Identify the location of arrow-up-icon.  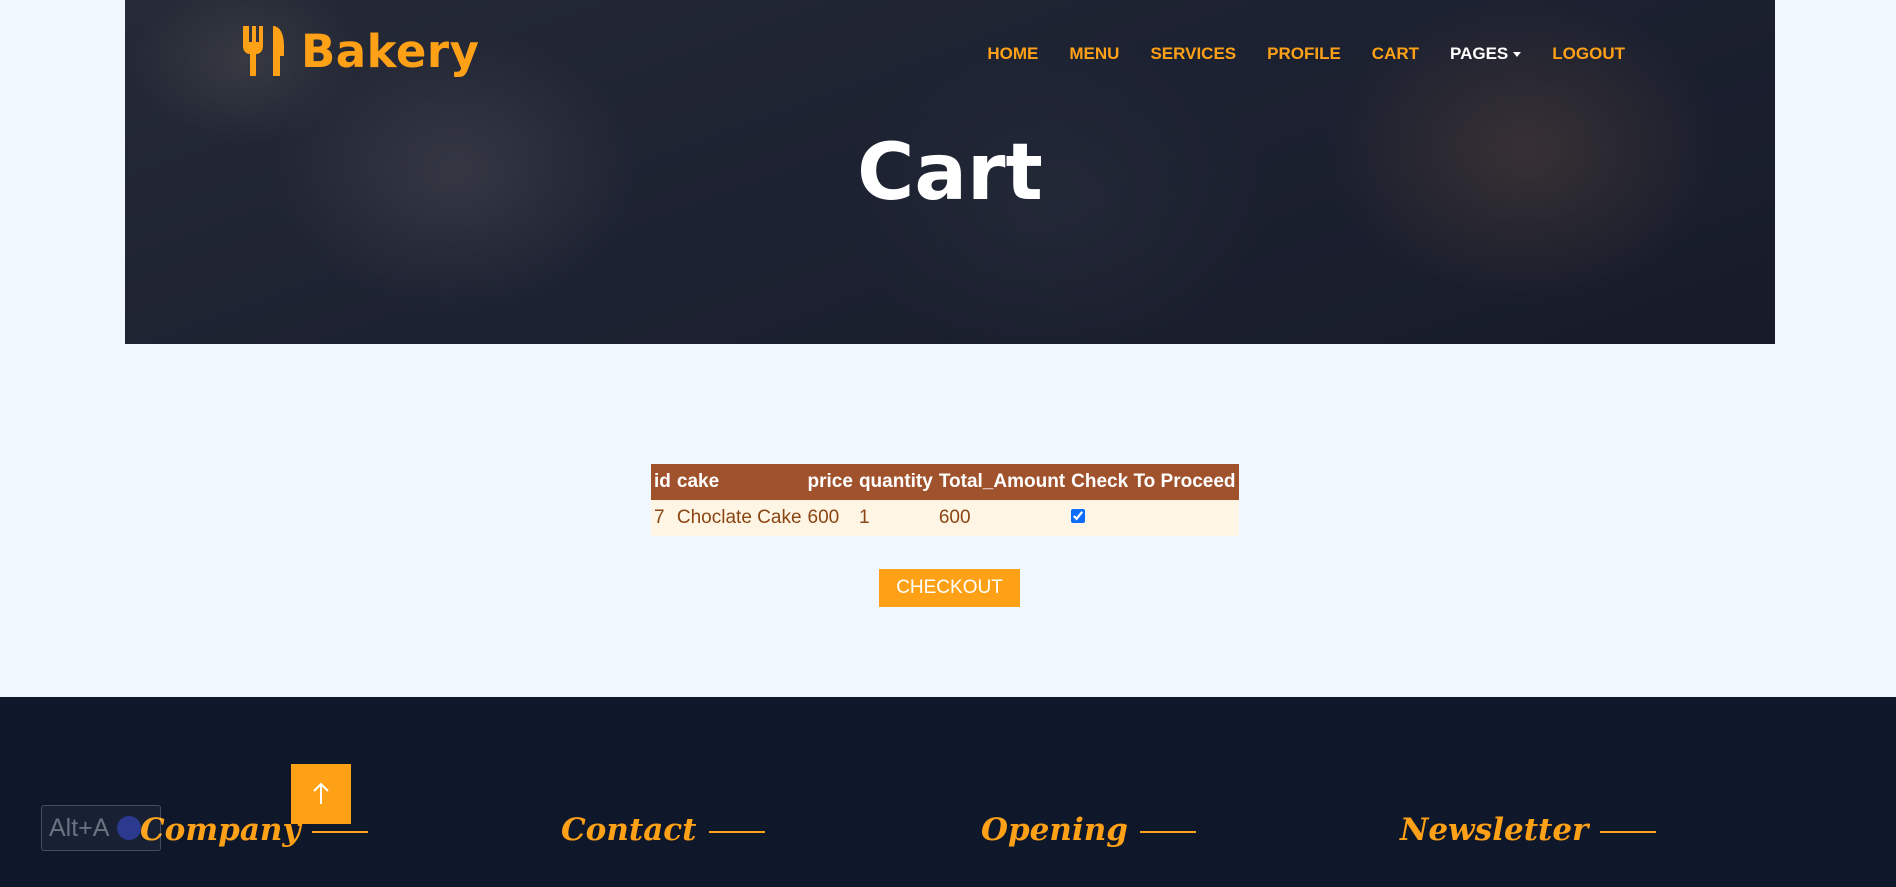
(321, 793).